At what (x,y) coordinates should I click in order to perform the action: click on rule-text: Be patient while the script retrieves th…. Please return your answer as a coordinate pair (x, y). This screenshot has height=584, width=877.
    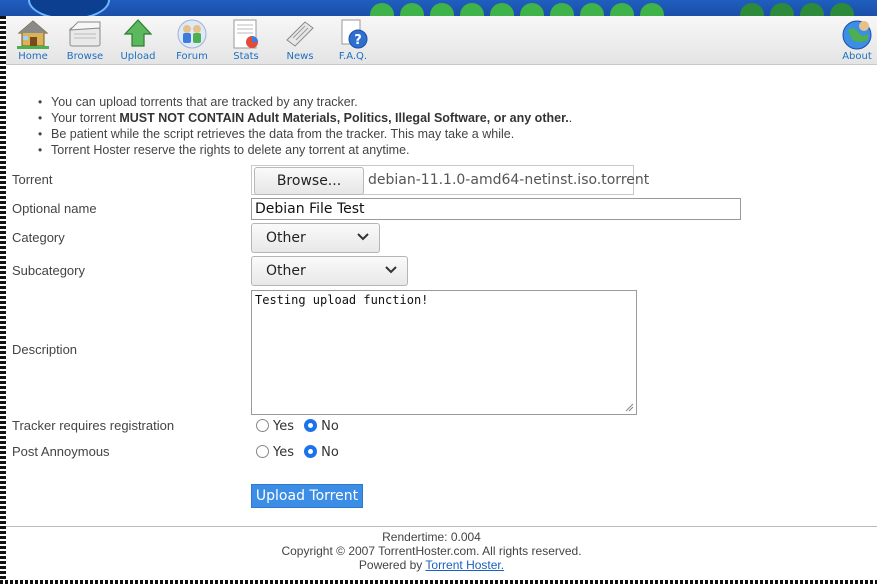
    Looking at the image, I should click on (283, 134).